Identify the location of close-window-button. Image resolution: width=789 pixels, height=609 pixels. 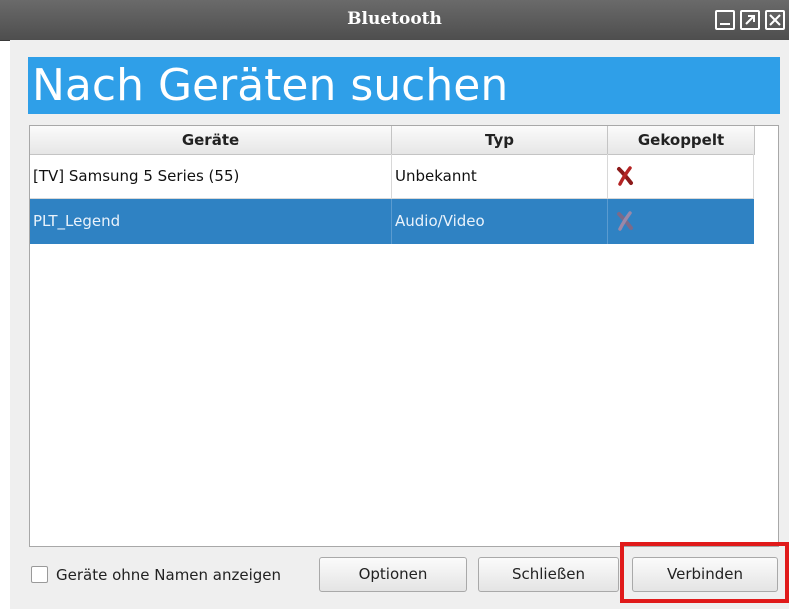
(775, 20).